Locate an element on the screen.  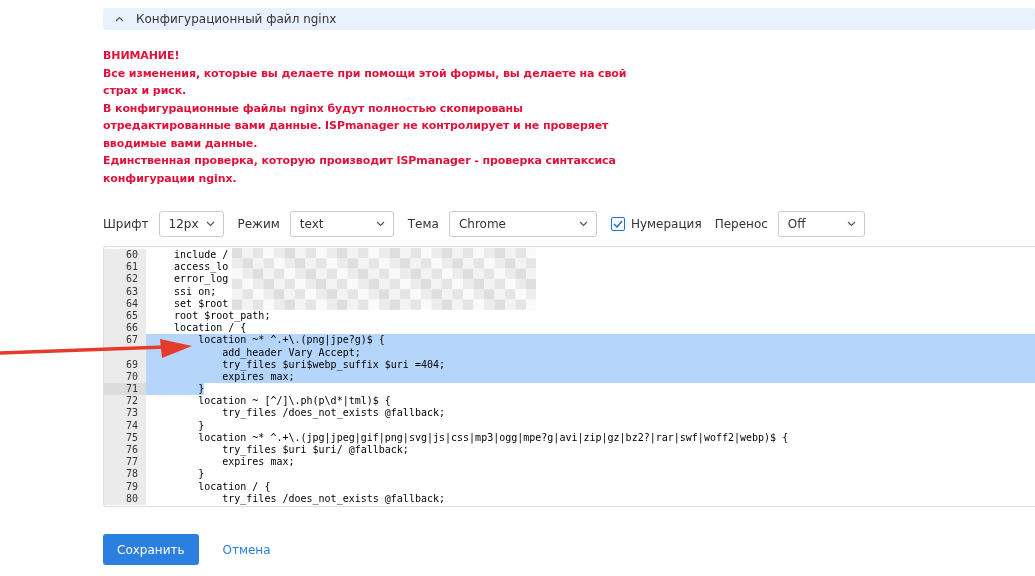
warning-text: ВНИМАНИЕ! is located at coordinates (142, 56).